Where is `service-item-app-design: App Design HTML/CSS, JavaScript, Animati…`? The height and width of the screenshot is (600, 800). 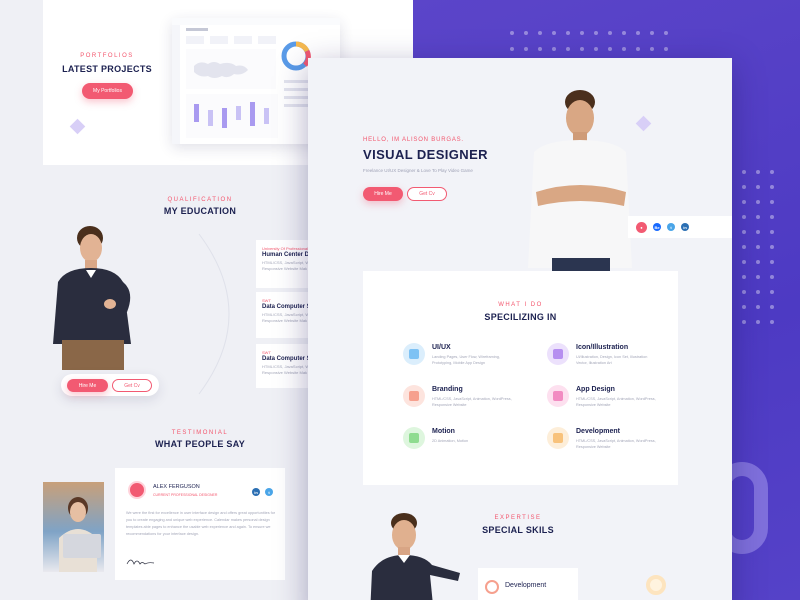
service-item-app-design: App Design HTML/CSS, JavaScript, Animati… is located at coordinates (617, 400).